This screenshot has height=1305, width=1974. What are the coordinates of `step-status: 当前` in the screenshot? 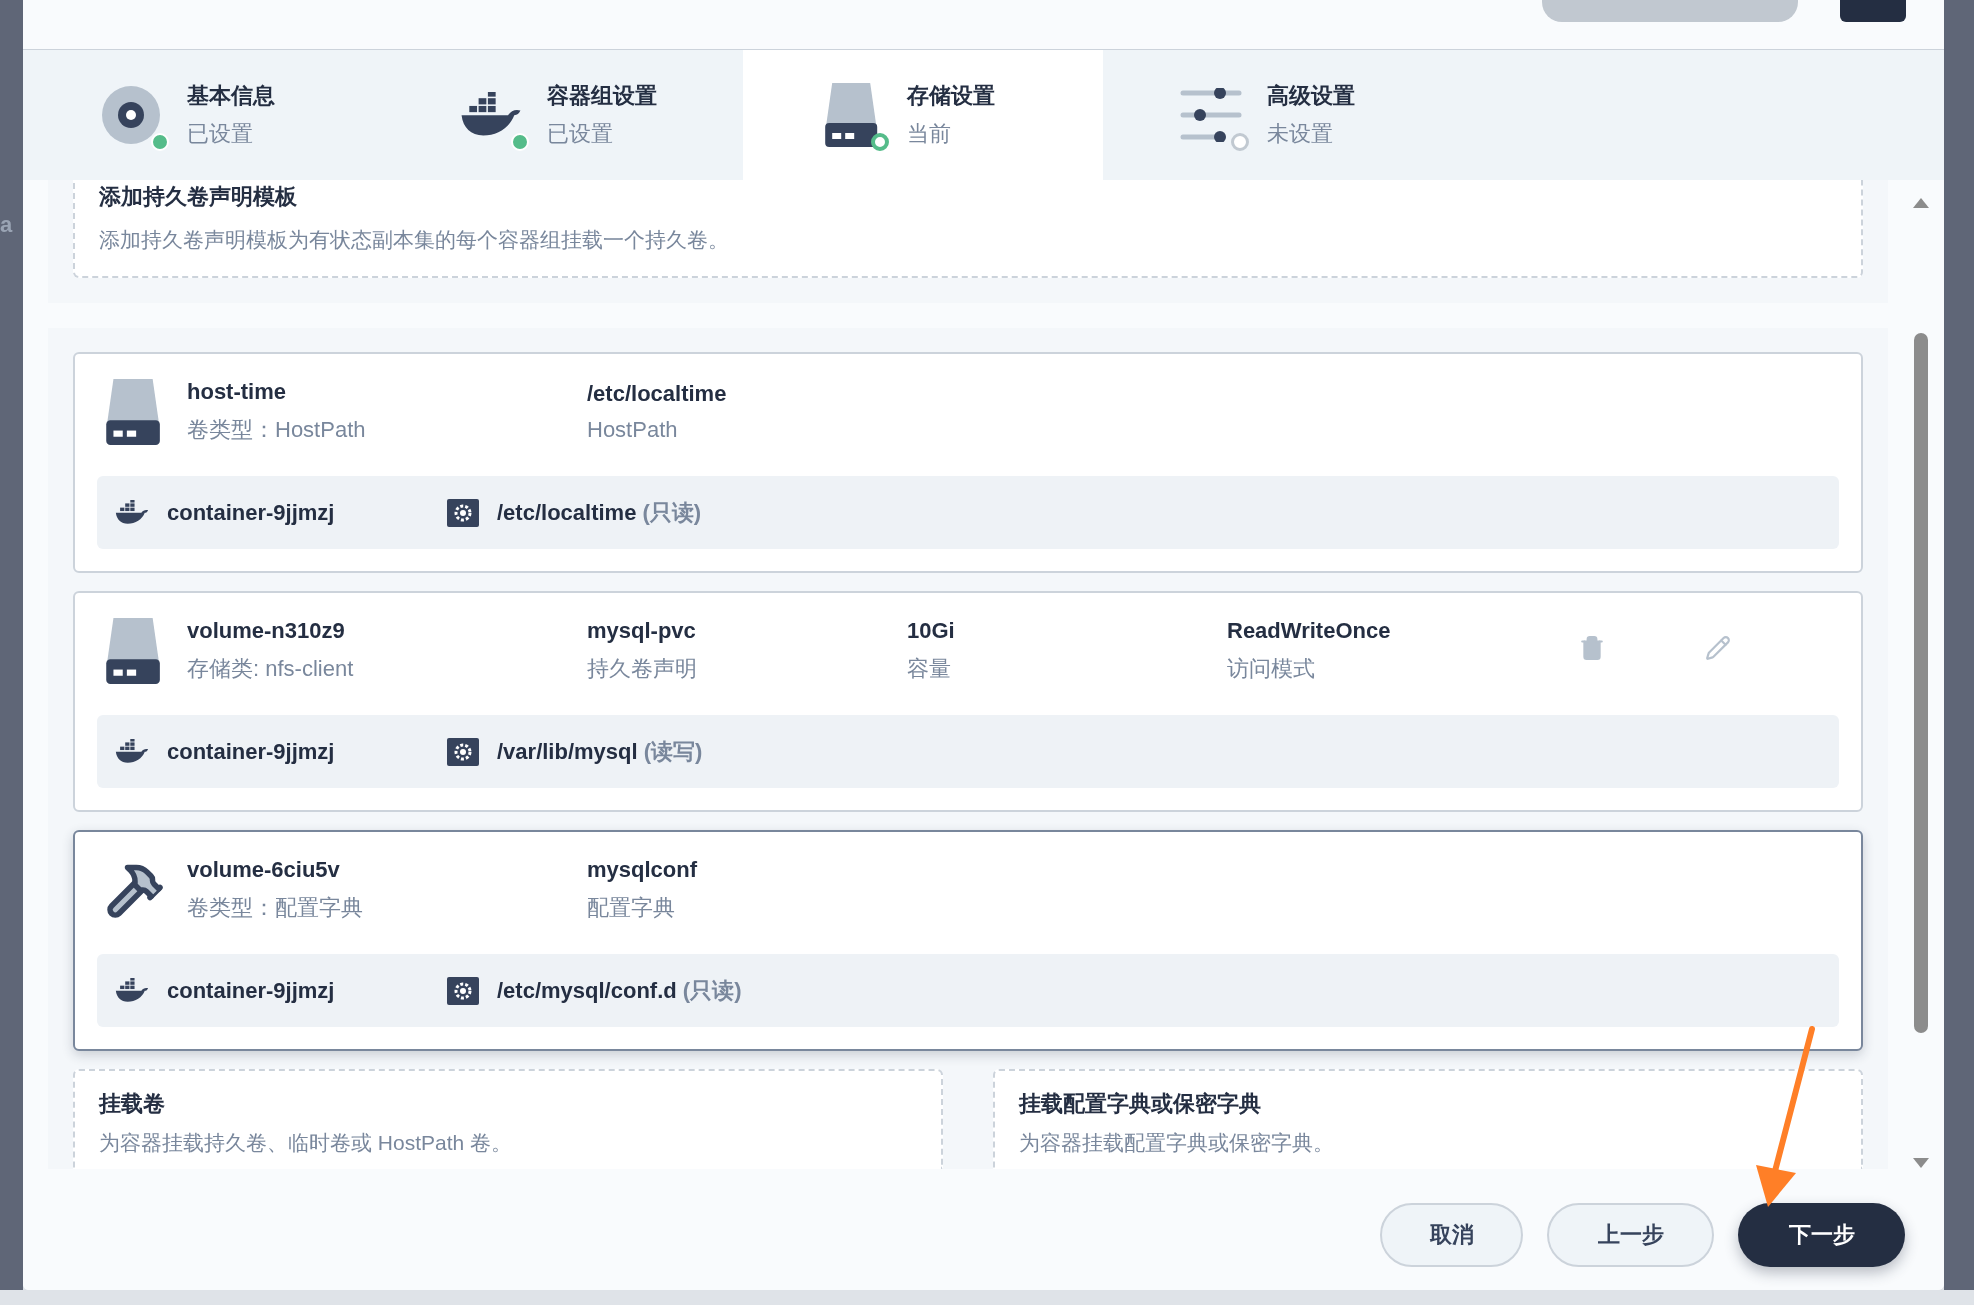 It's located at (929, 134).